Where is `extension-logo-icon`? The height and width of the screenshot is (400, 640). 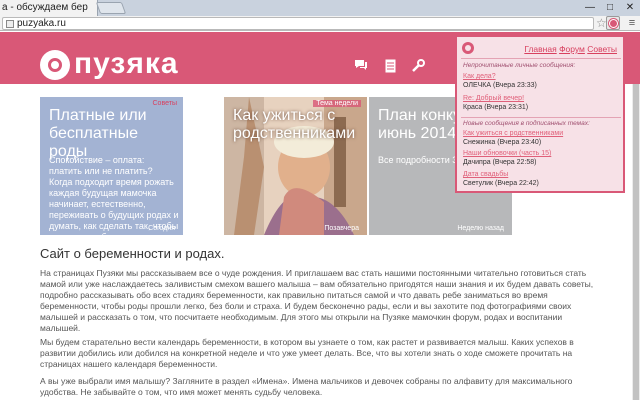
extension-logo-icon is located at coordinates (613, 23).